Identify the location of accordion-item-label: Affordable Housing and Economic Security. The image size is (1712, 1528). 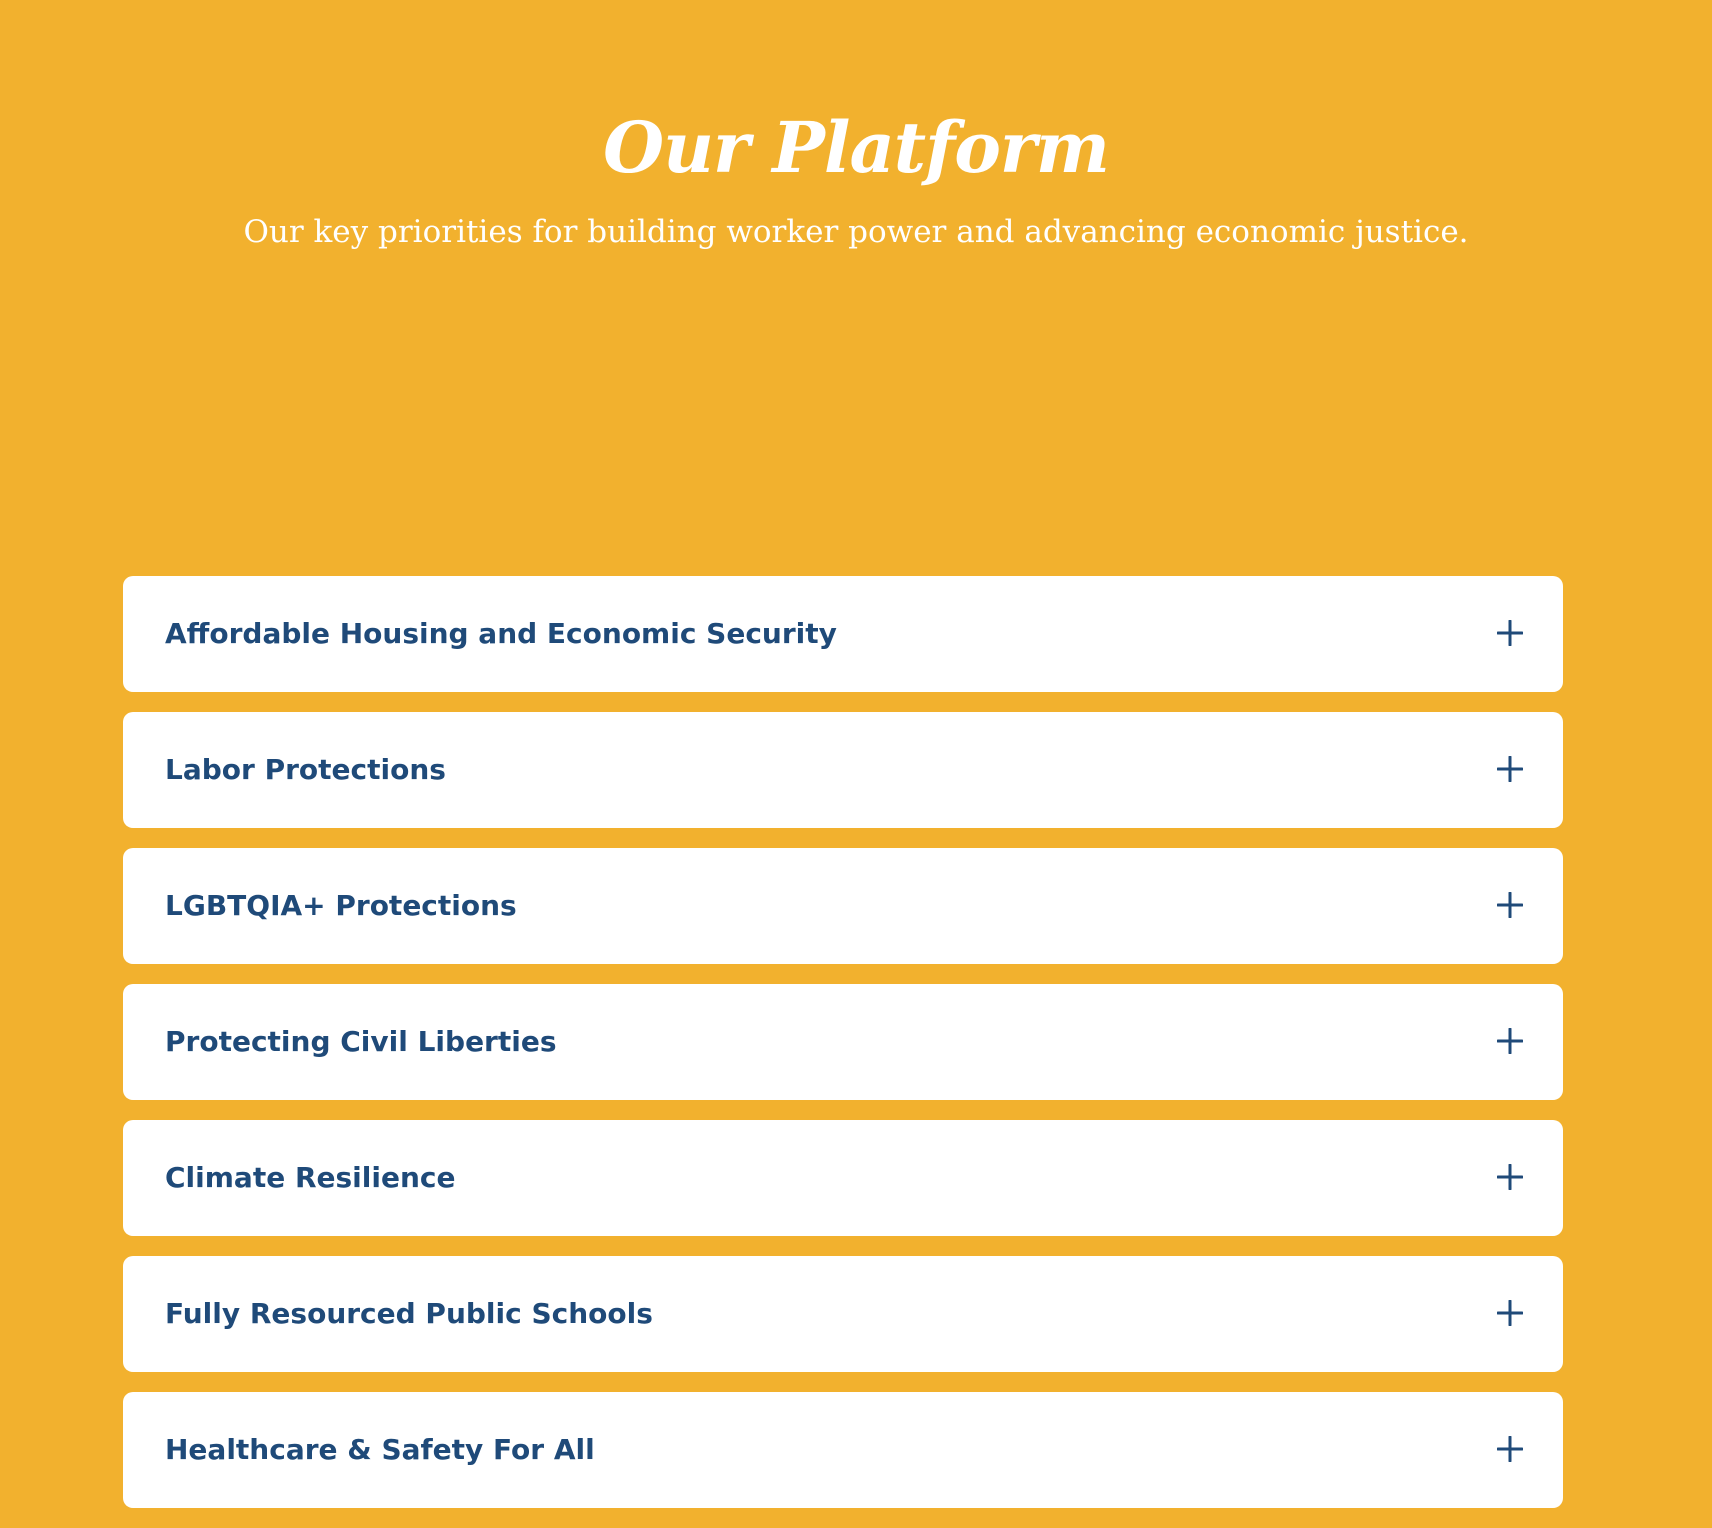
(501, 633).